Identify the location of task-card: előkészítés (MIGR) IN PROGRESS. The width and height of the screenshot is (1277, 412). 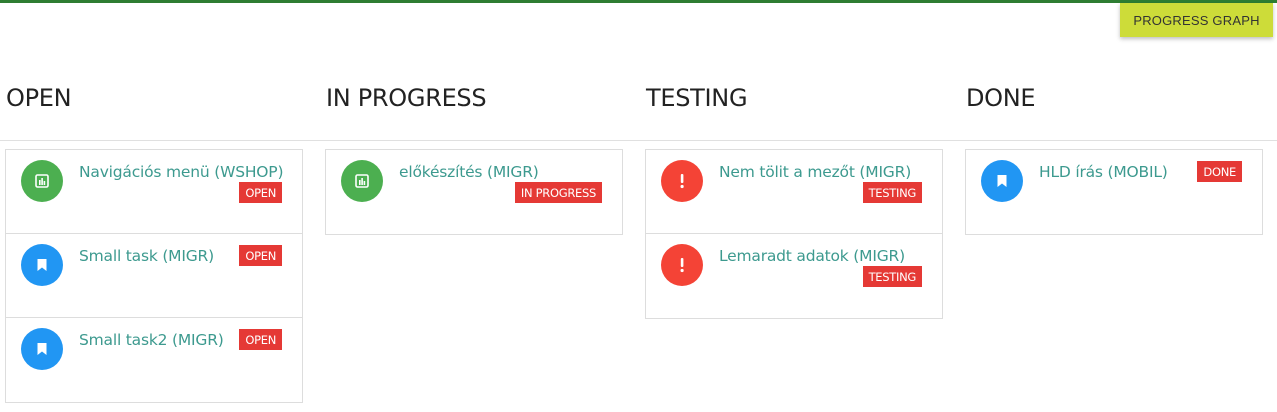
(474, 192).